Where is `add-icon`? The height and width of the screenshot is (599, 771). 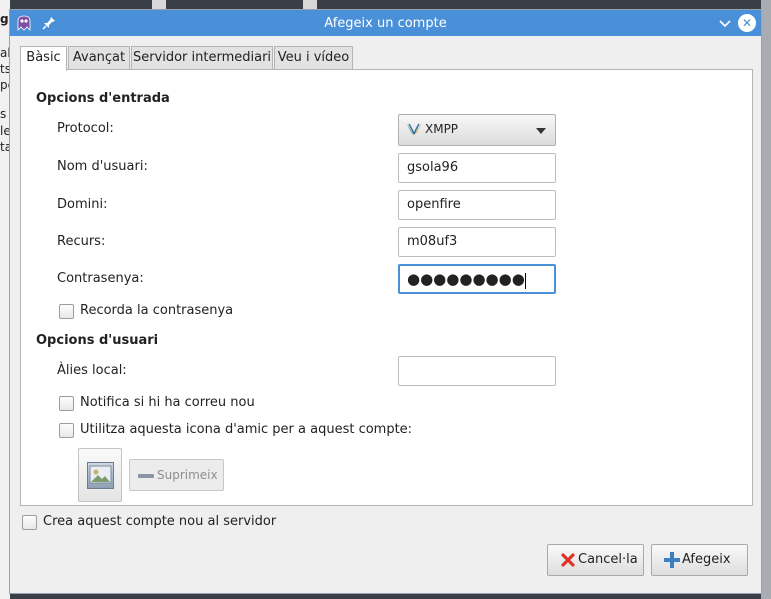 add-icon is located at coordinates (672, 560).